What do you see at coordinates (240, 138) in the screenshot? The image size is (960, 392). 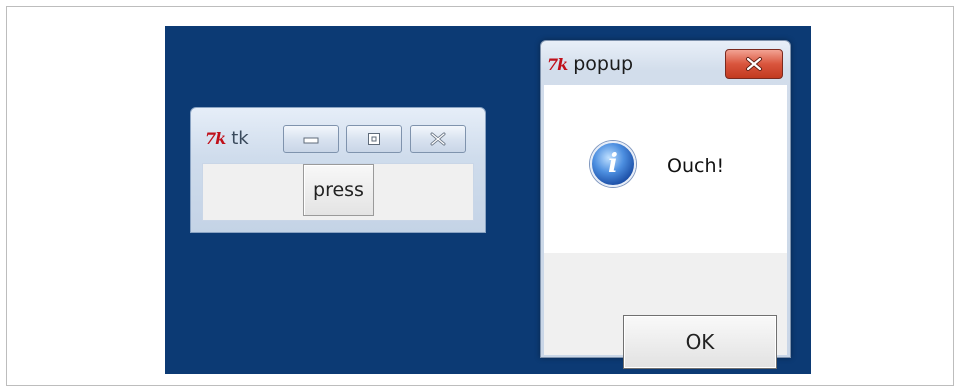 I see `tk-window-title: tk` at bounding box center [240, 138].